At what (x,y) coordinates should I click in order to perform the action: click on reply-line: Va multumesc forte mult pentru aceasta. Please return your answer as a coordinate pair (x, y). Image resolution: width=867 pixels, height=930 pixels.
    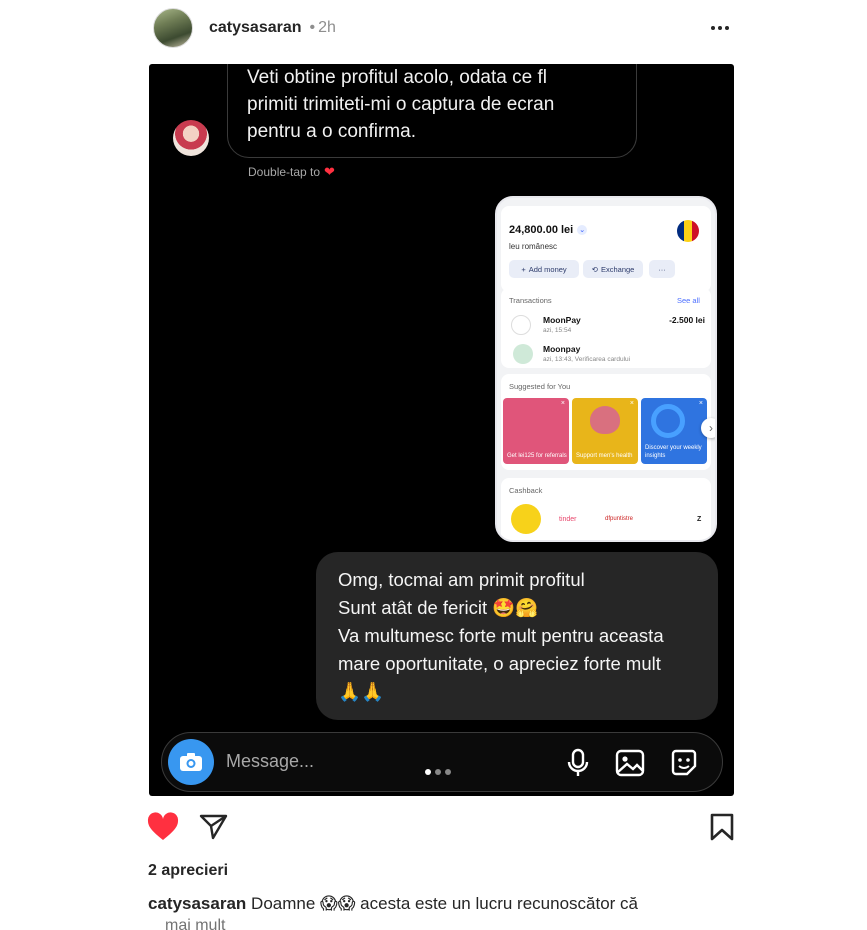
    Looking at the image, I should click on (501, 635).